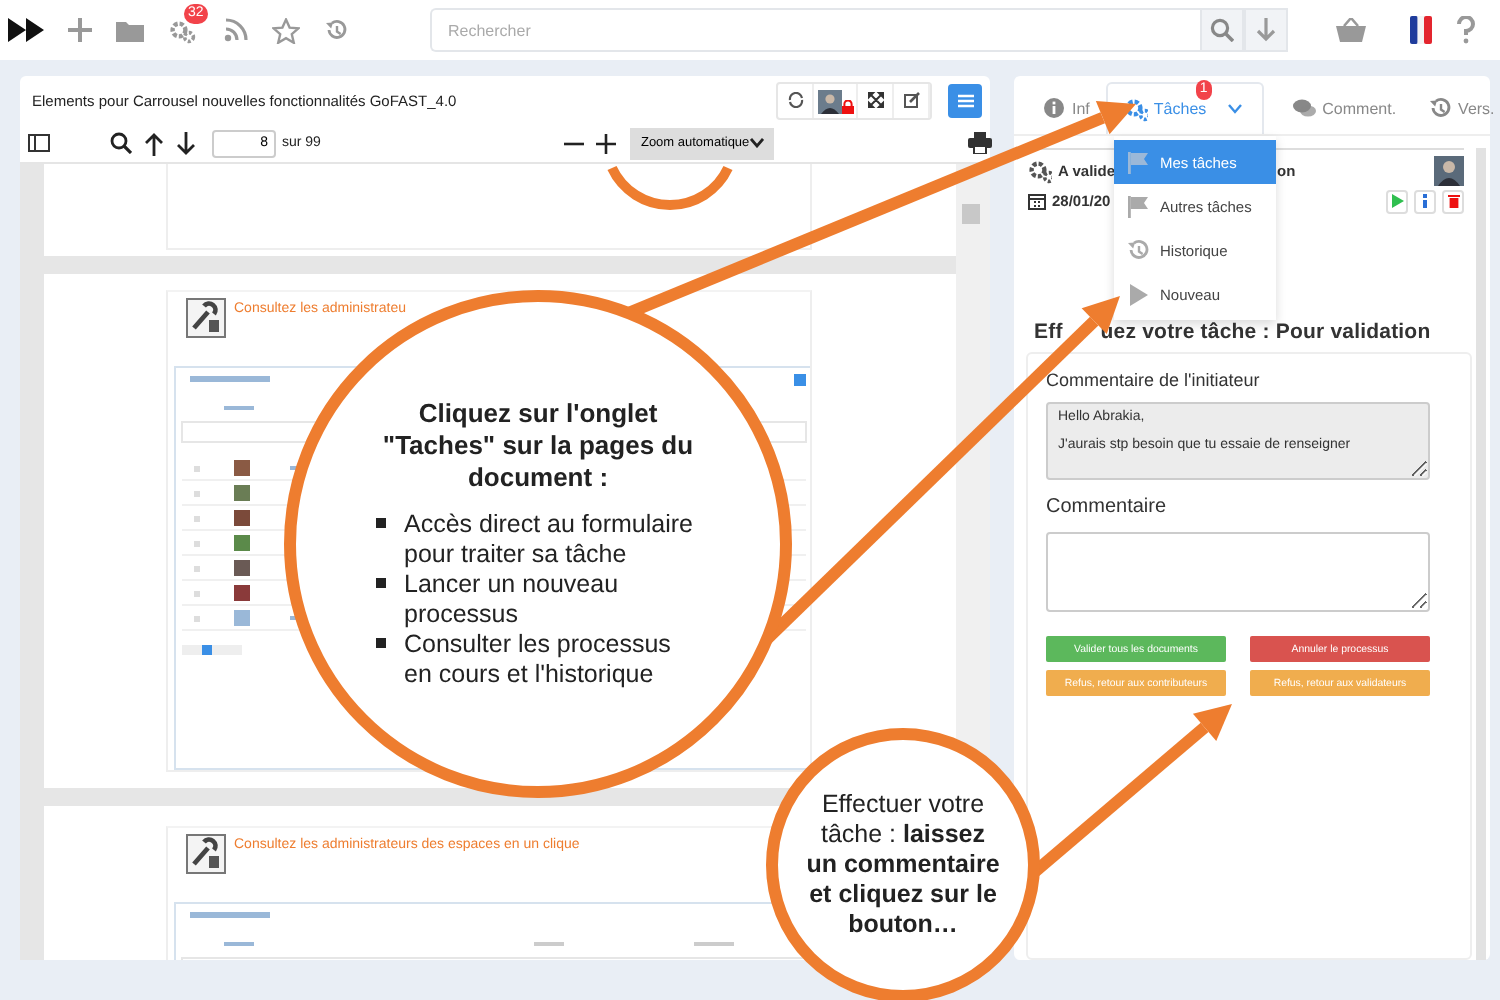  Describe the element at coordinates (847, 106) in the screenshot. I see `lock-icon` at that location.